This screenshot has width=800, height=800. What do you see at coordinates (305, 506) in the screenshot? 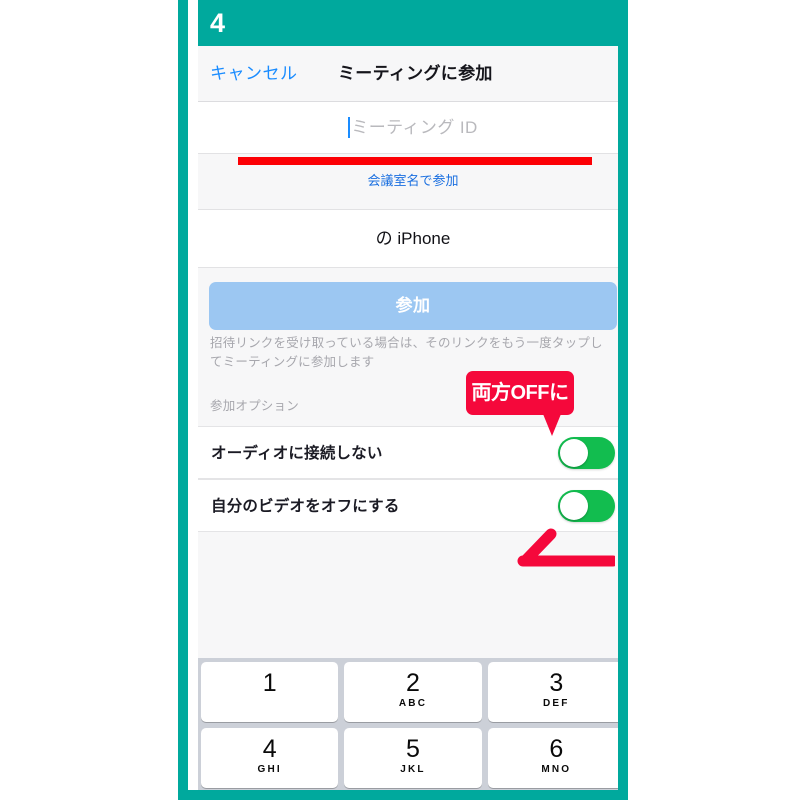
I see `option-label: 自分のビデオをオフにする` at bounding box center [305, 506].